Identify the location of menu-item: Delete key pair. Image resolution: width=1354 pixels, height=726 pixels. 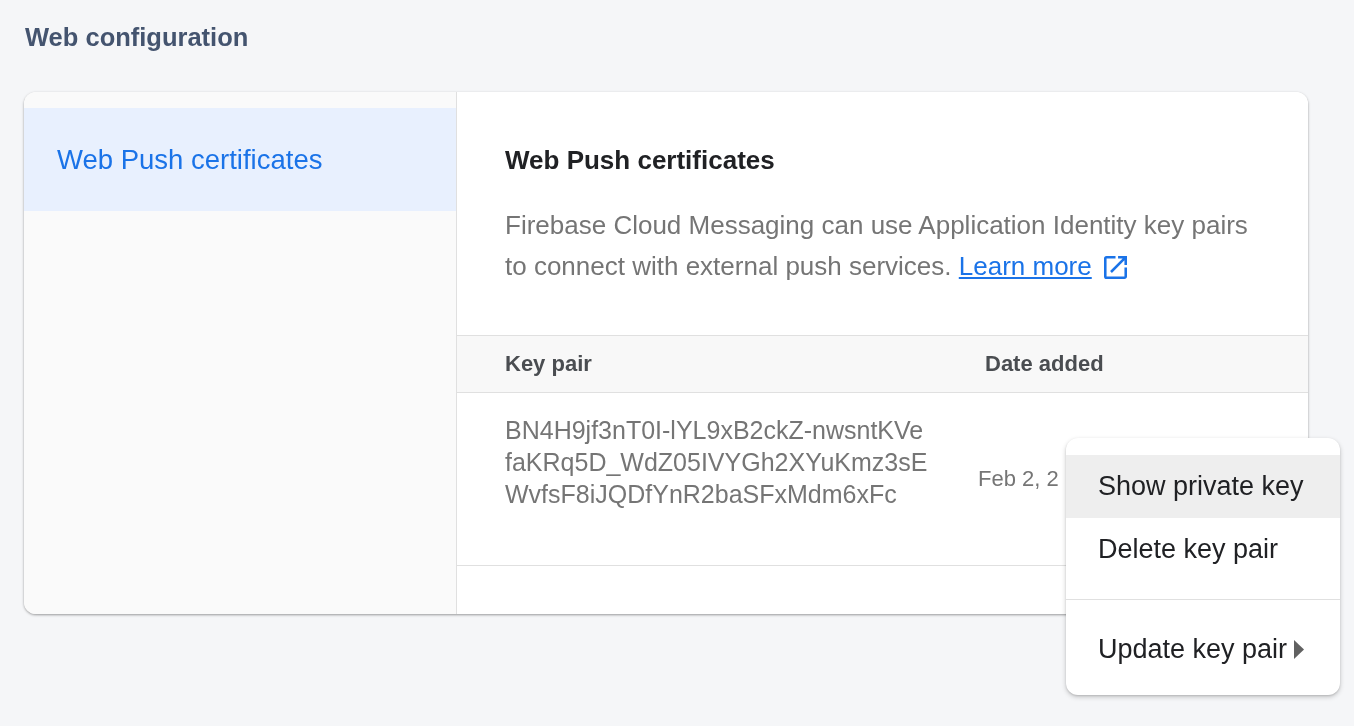
(1203, 549).